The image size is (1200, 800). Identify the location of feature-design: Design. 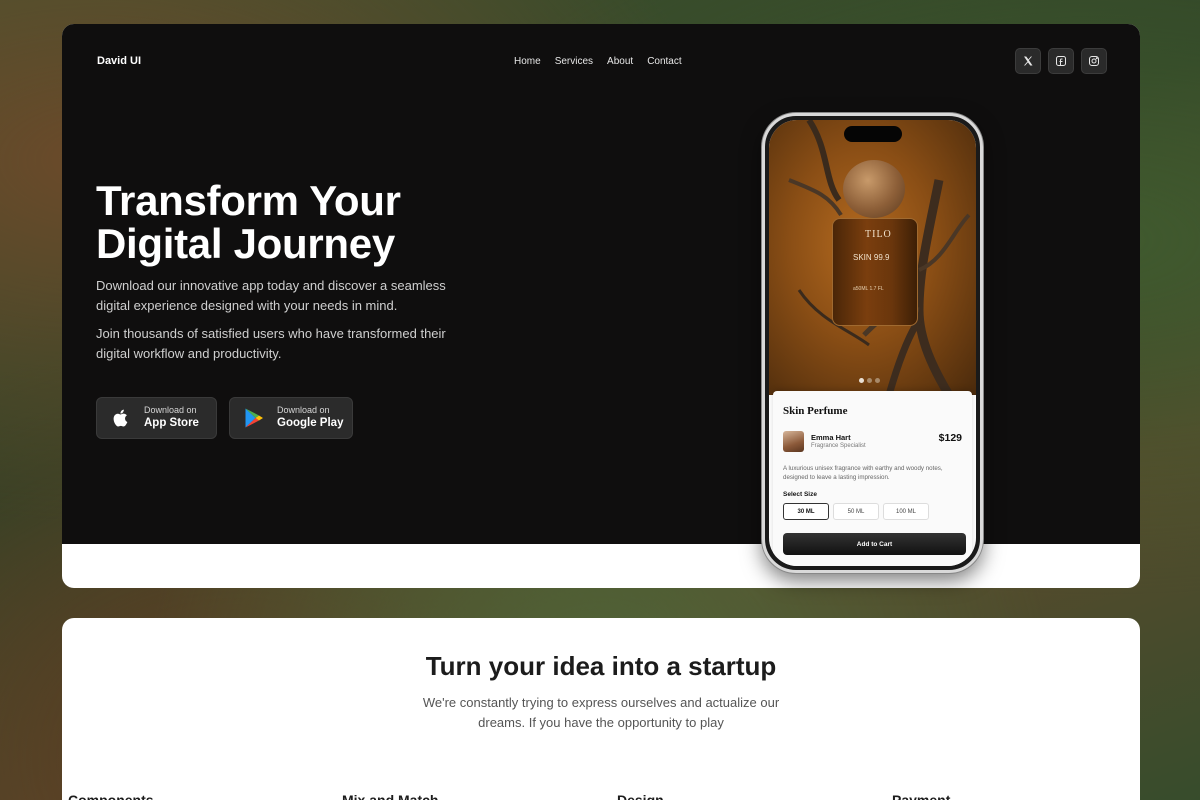
(640, 796).